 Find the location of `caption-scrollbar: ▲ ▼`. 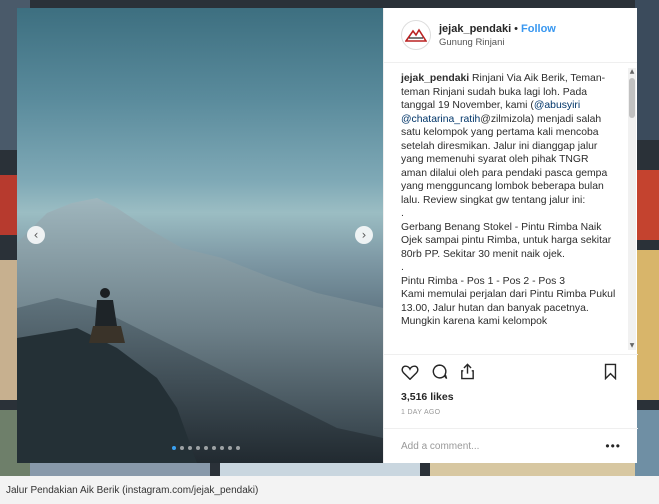

caption-scrollbar: ▲ ▼ is located at coordinates (632, 209).